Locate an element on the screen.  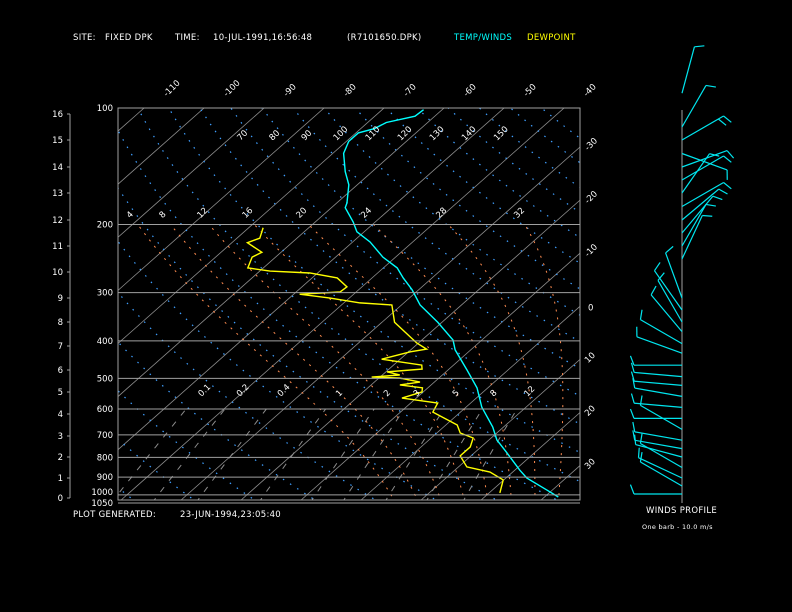
temperature-top-label: -80 is located at coordinates (350, 90).